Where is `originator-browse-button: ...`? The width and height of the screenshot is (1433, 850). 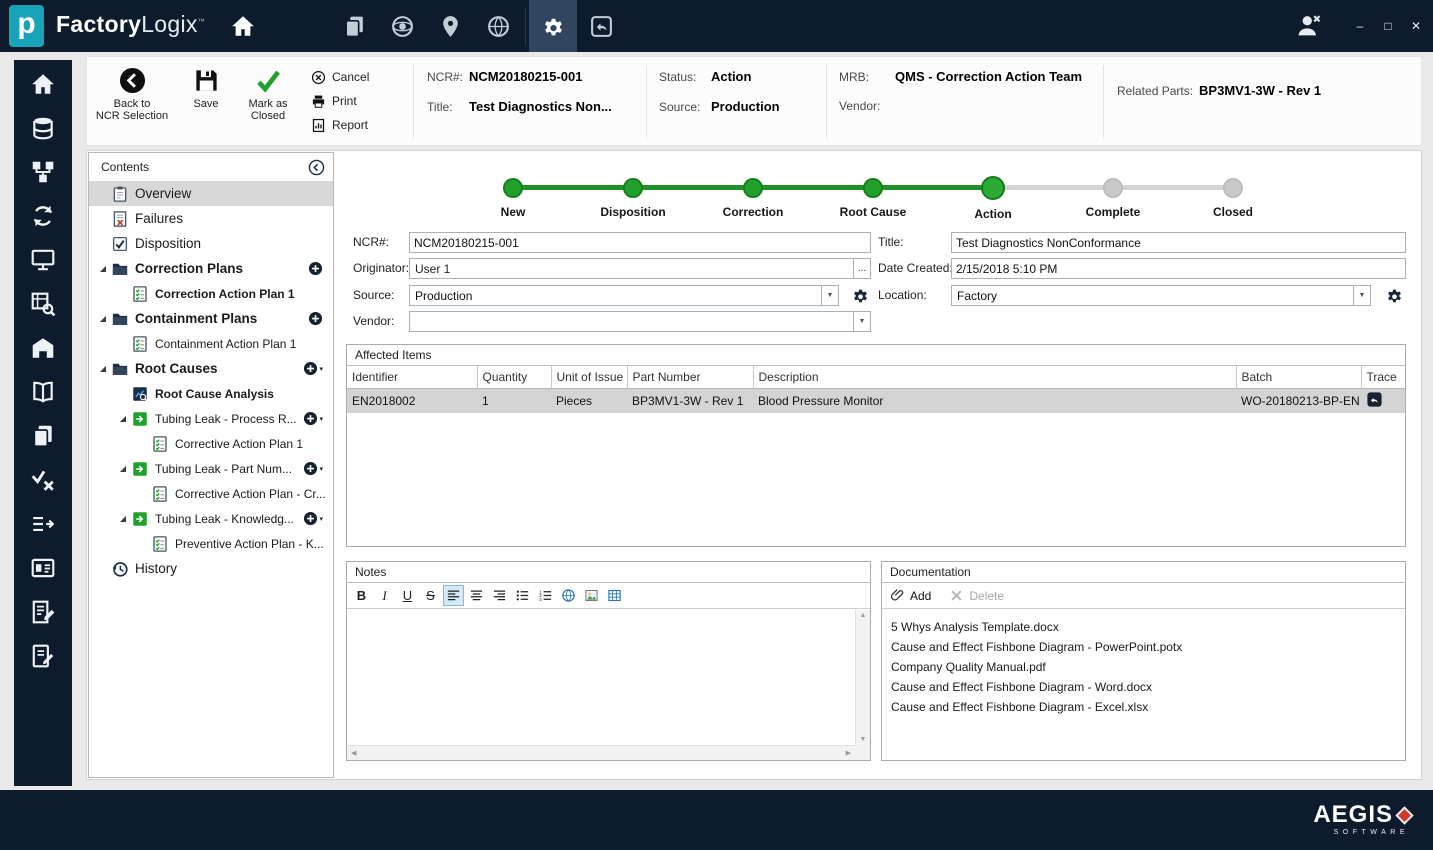 originator-browse-button: ... is located at coordinates (861, 268).